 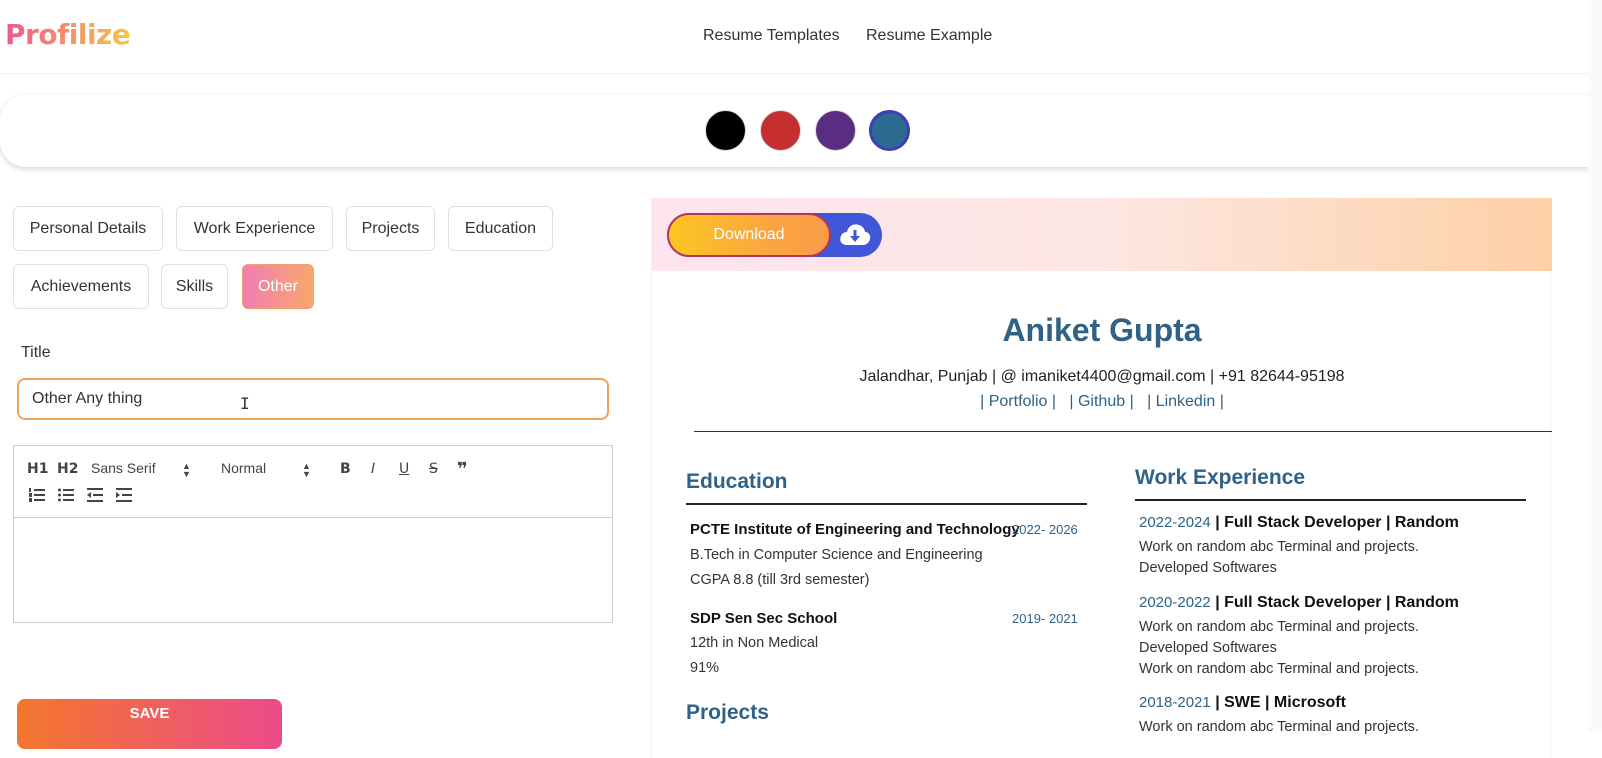 What do you see at coordinates (36, 352) in the screenshot?
I see `title-label: Title` at bounding box center [36, 352].